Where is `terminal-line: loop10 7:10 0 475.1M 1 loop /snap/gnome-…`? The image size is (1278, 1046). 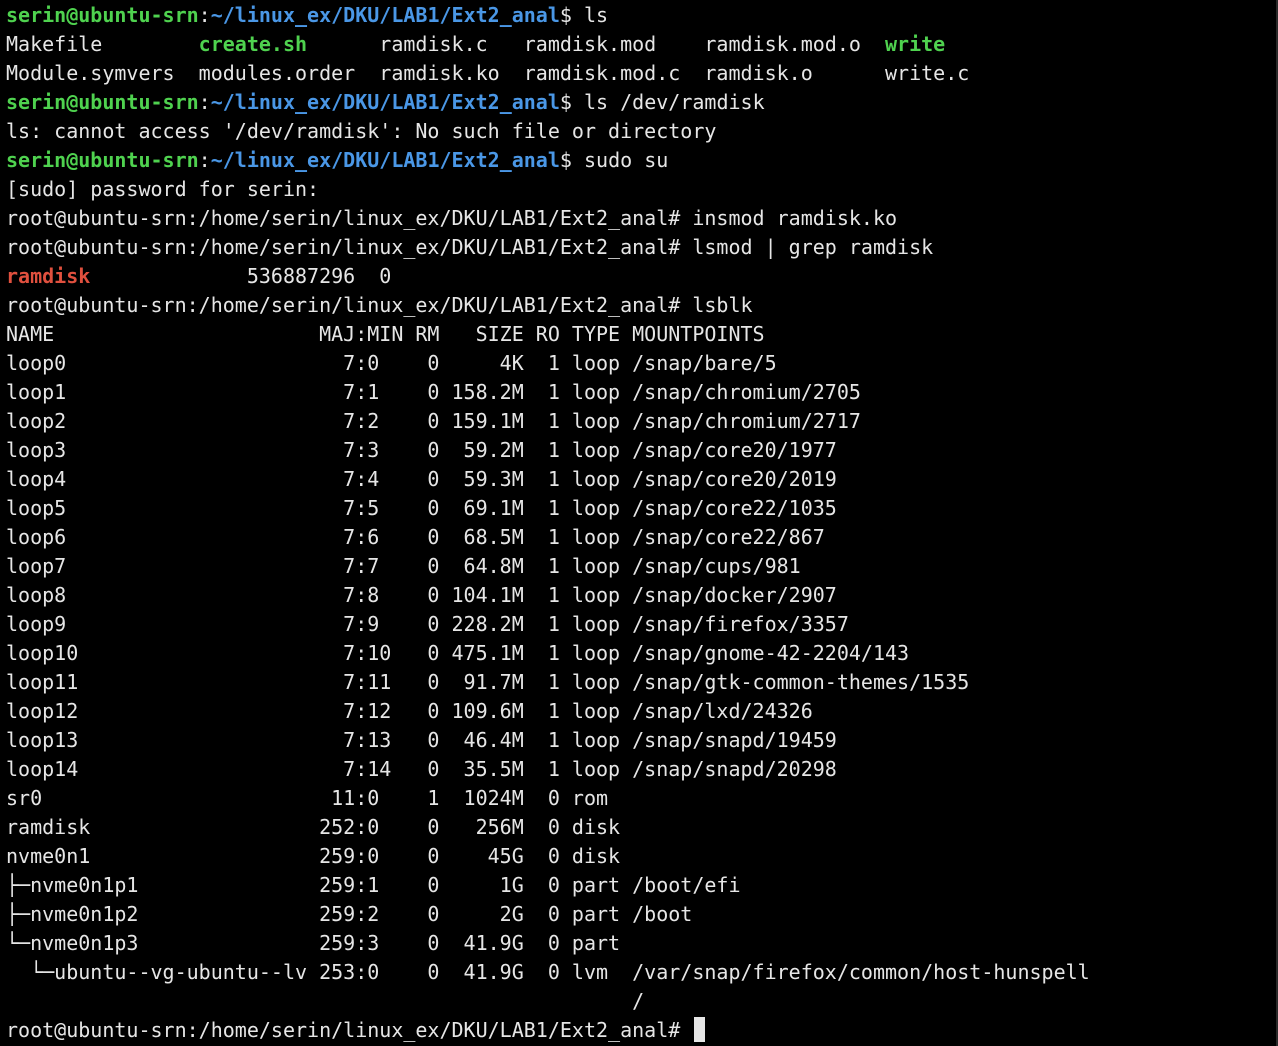
terminal-line: loop10 7:10 0 475.1M 1 loop /snap/gnome-… is located at coordinates (641, 653).